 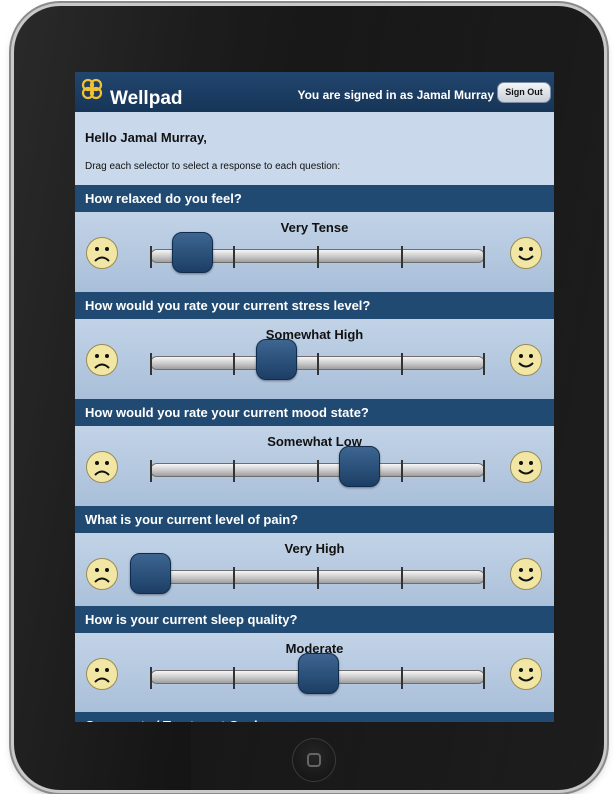 I want to click on section-heading: Comments / Treatment Goals, so click(x=314, y=717).